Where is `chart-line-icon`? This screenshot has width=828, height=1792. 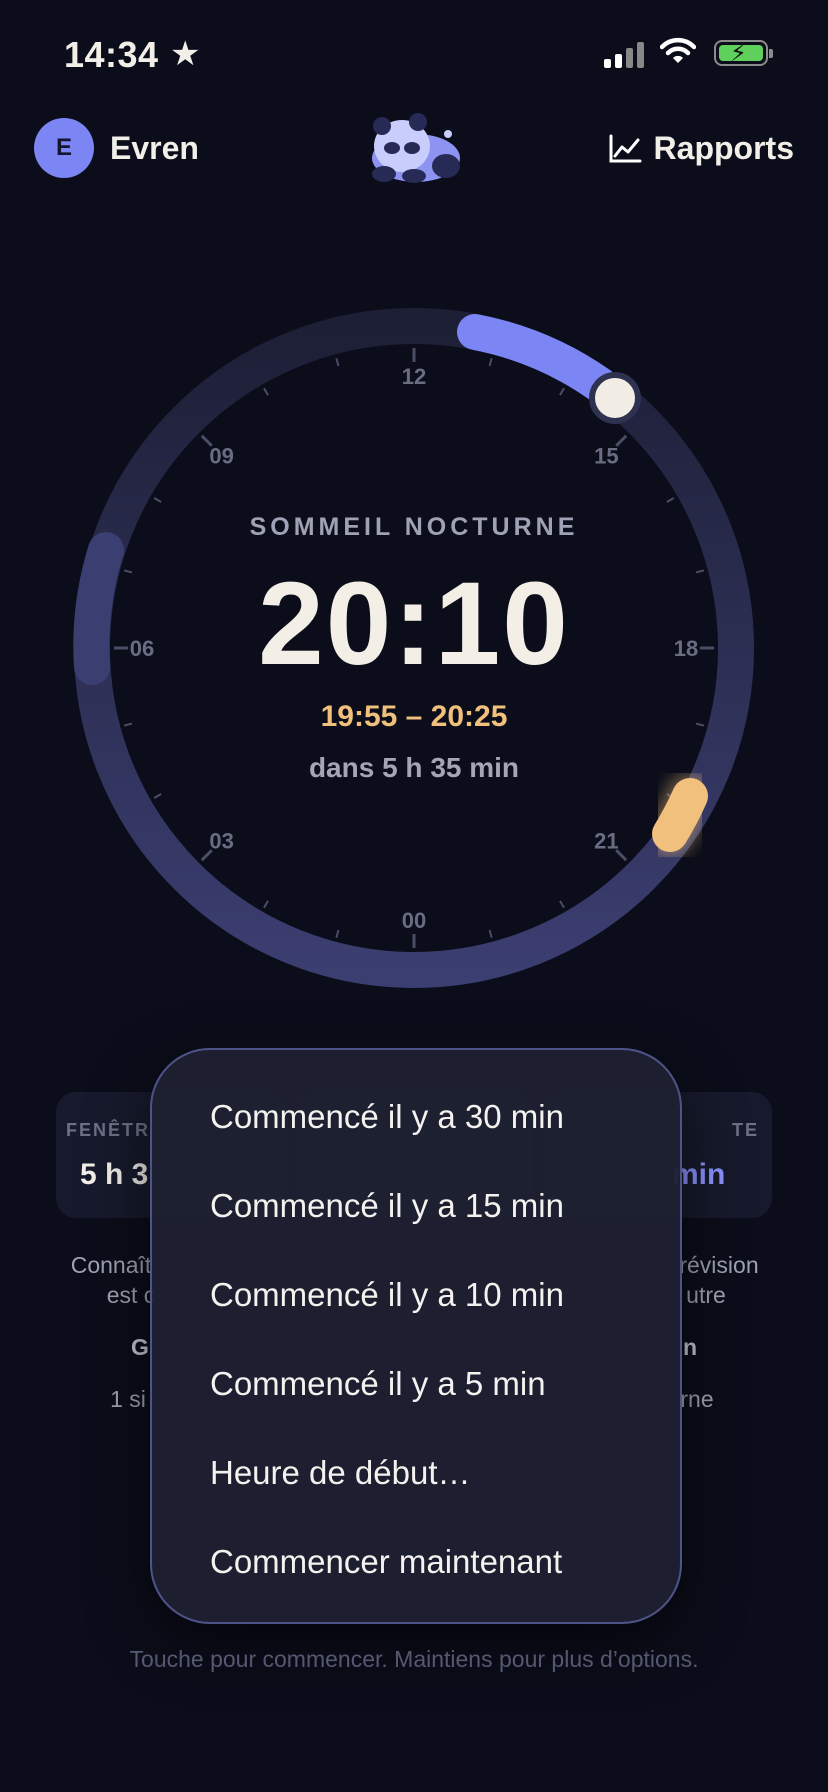
chart-line-icon is located at coordinates (625, 148).